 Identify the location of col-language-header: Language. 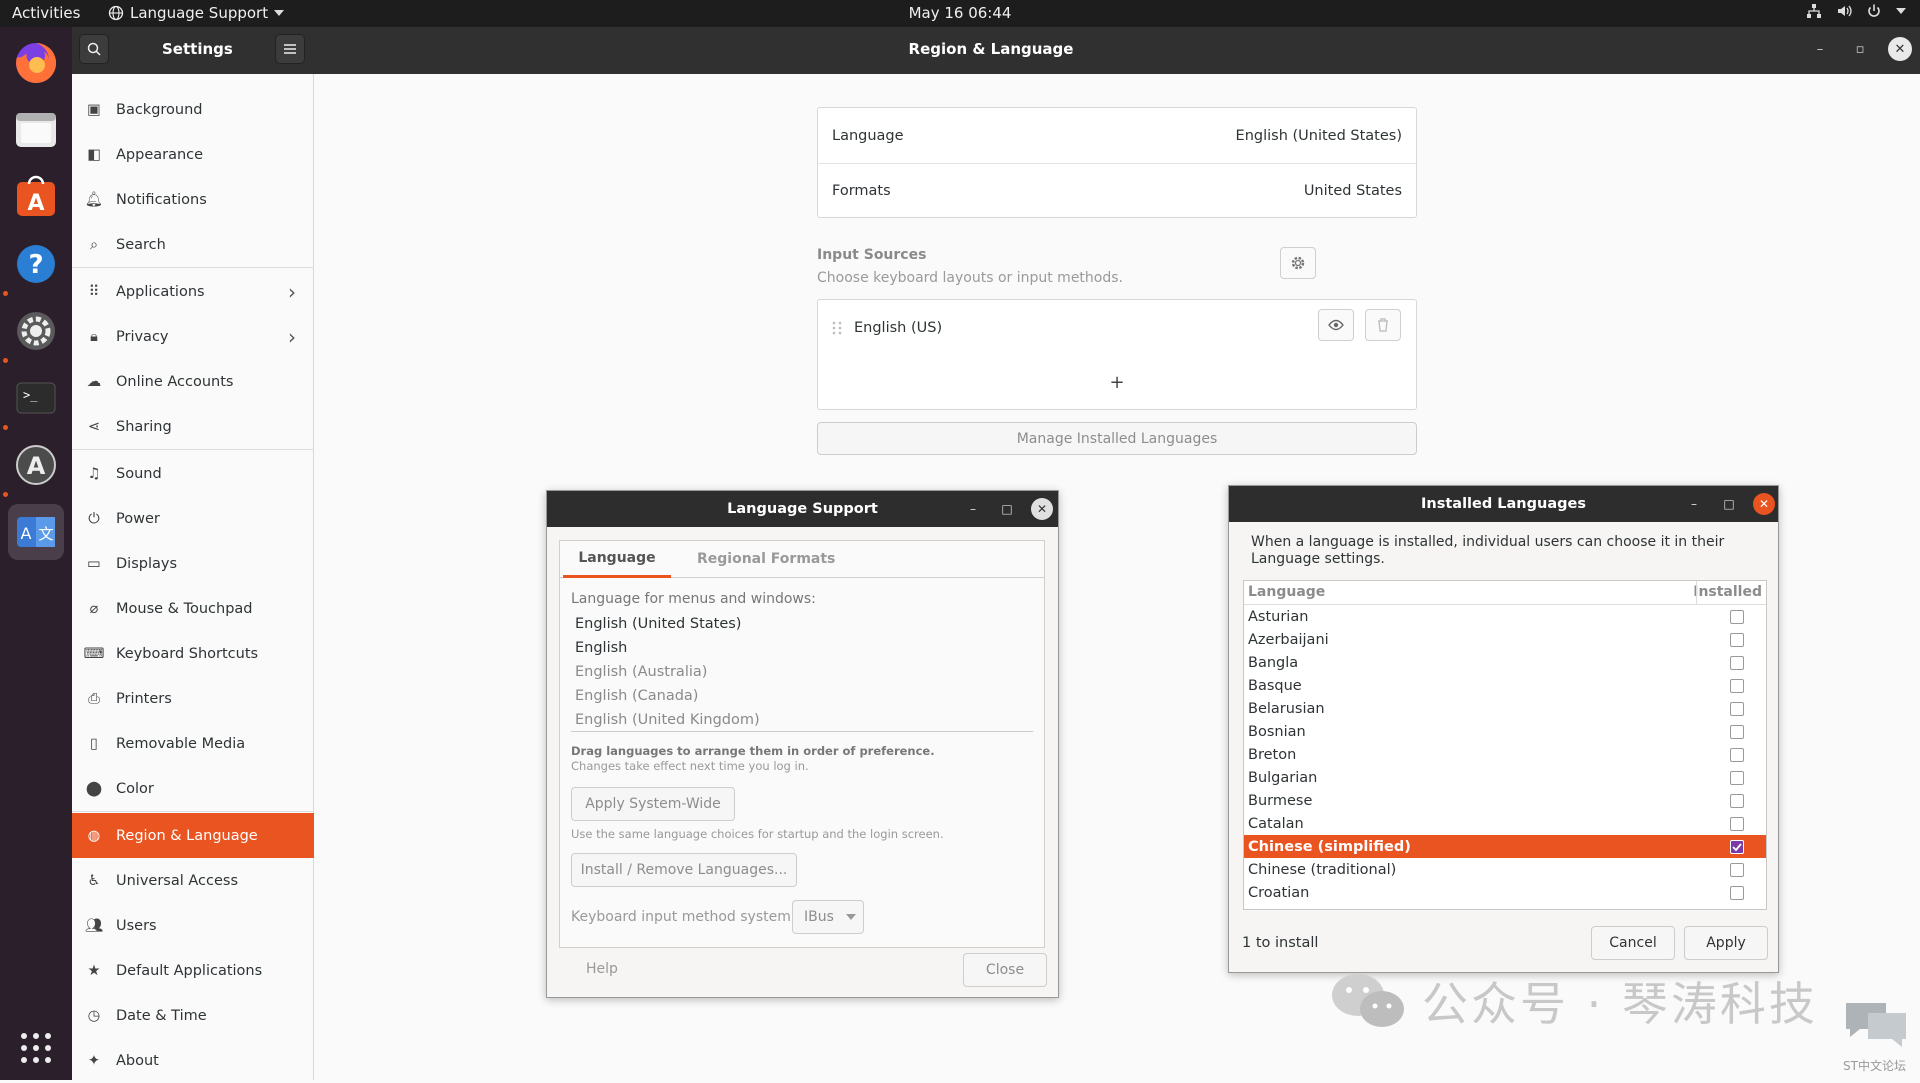
(1286, 592).